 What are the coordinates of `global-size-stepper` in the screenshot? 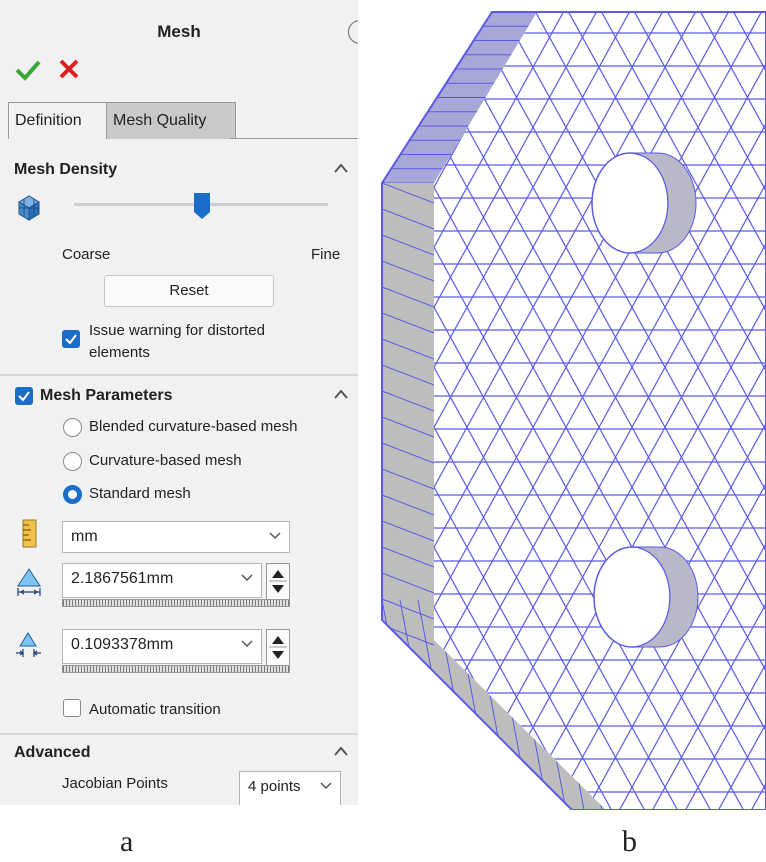 It's located at (278, 581).